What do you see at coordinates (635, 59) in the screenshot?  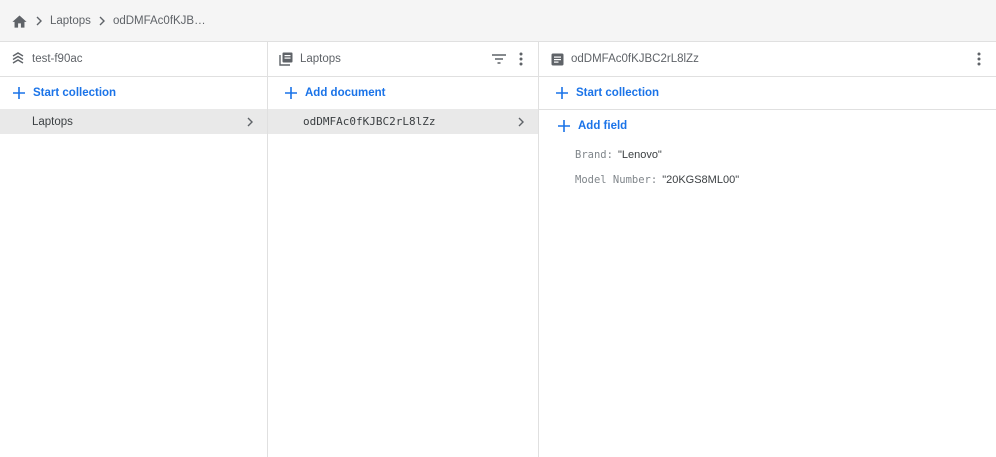 I see `document-panel-title: odDMFAc0fKJBC2rL8lZz` at bounding box center [635, 59].